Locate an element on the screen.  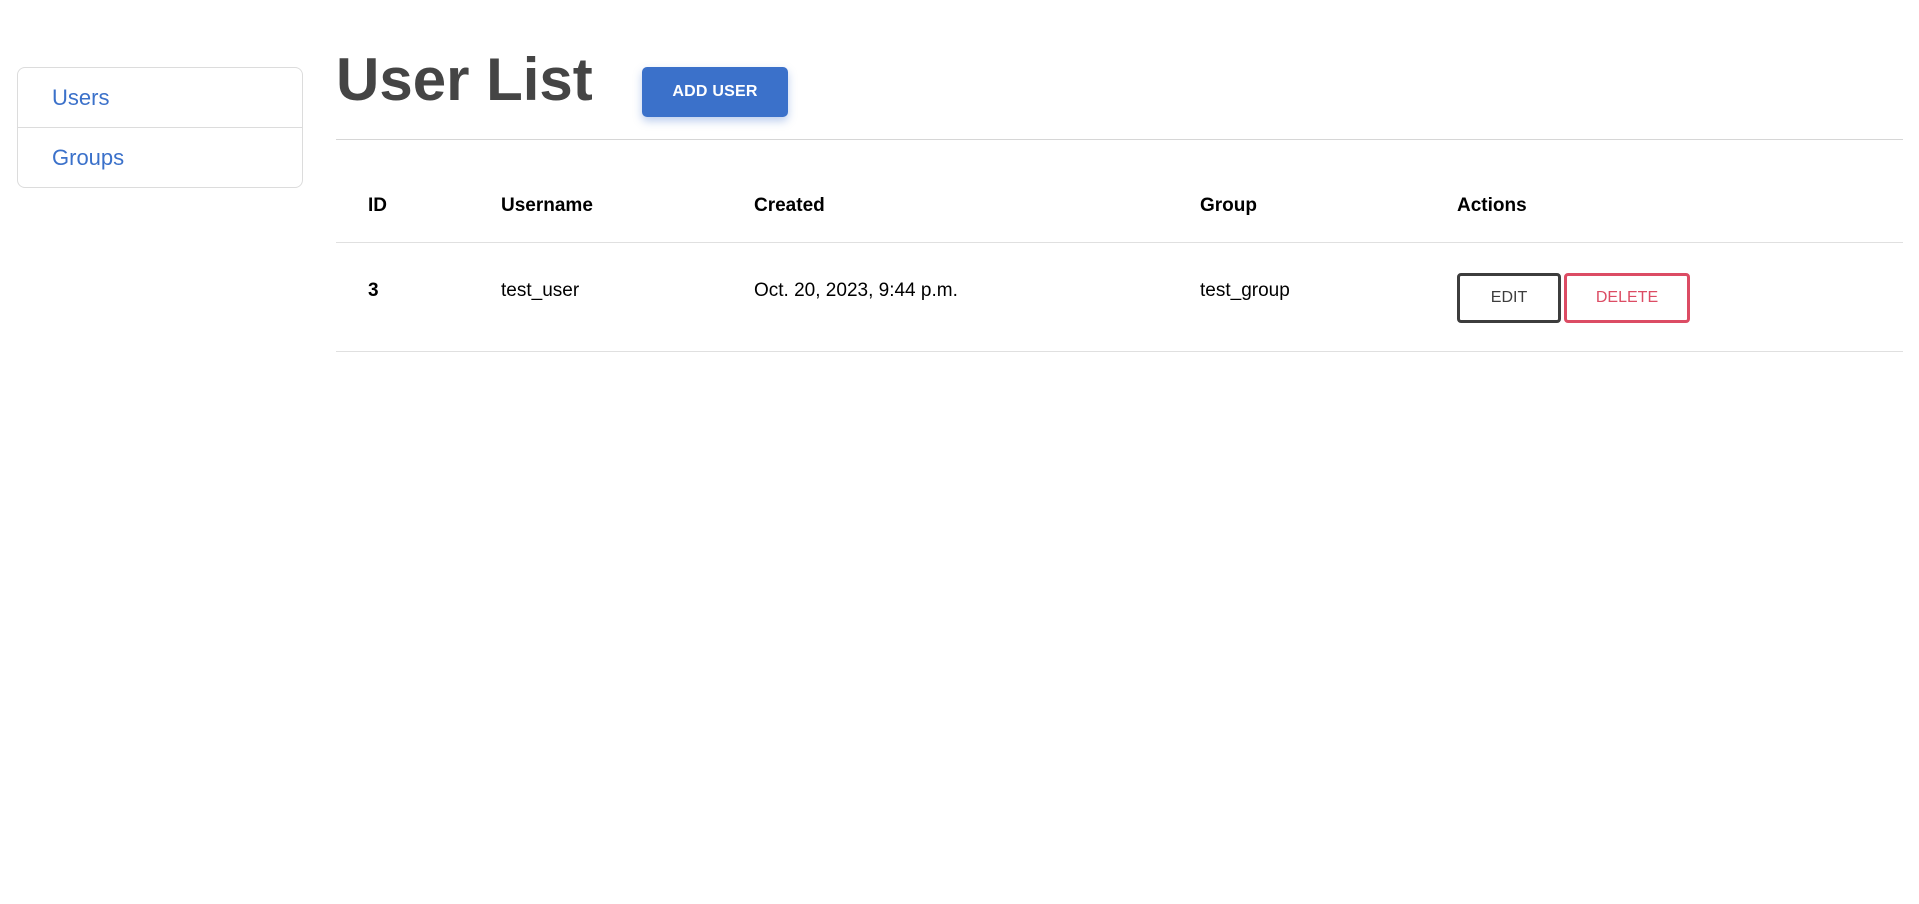
cell-actions: EDIT DELETE is located at coordinates (1664, 297).